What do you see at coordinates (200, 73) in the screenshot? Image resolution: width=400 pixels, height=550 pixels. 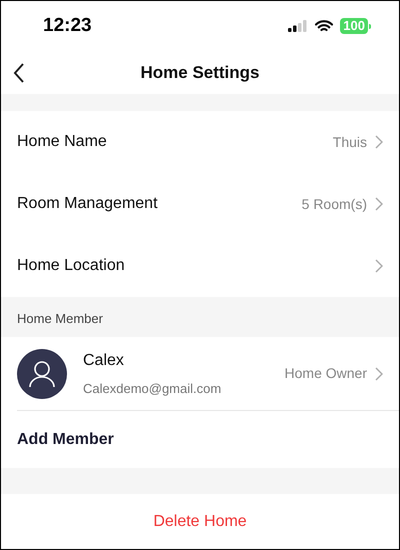 I see `page-title: Home Settings` at bounding box center [200, 73].